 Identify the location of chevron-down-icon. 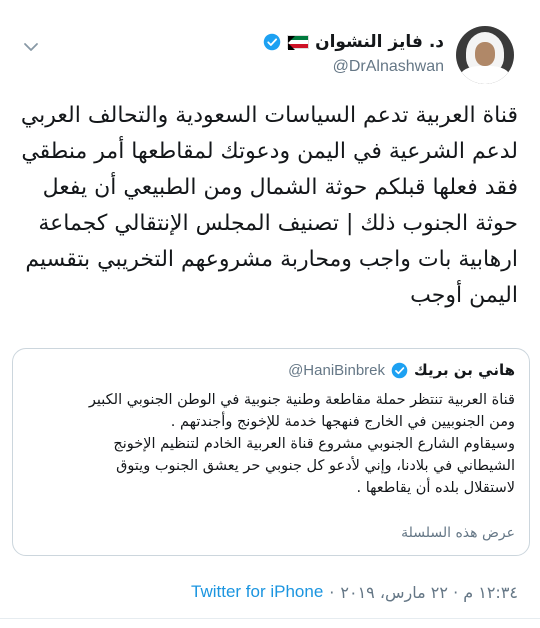
(31, 47).